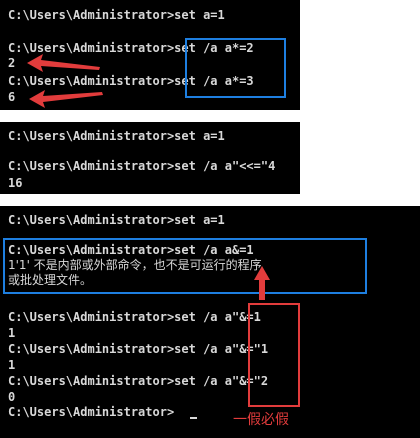  I want to click on red-highlight-box, so click(274, 355).